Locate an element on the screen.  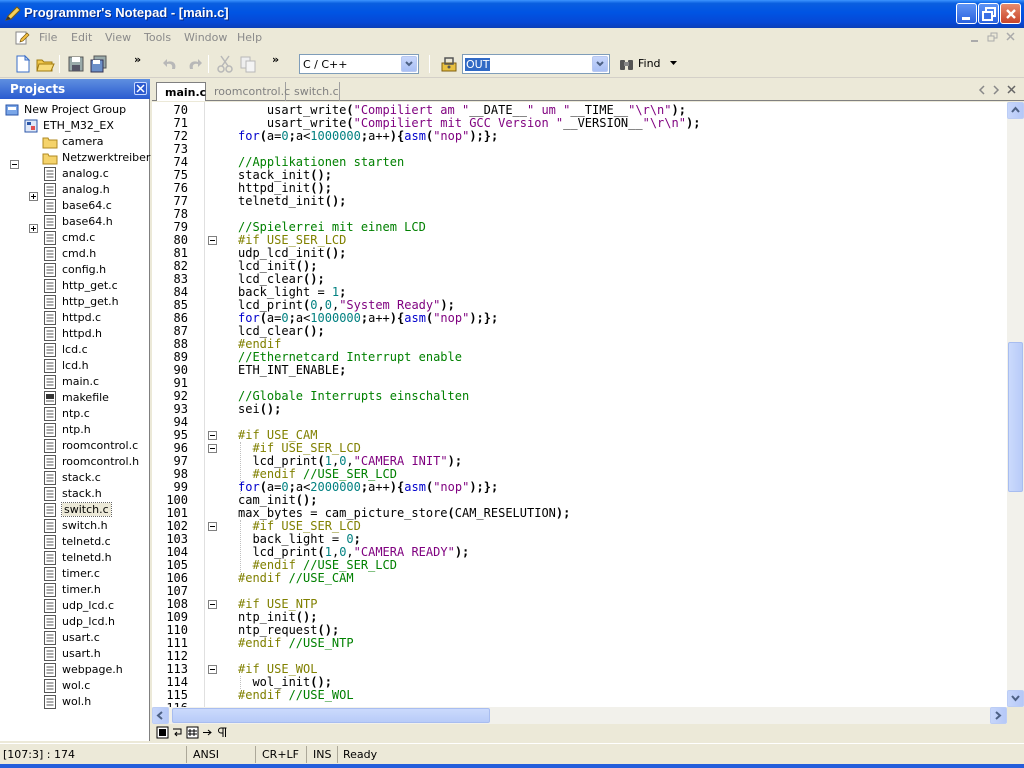
copy-icon is located at coordinates (248, 64).